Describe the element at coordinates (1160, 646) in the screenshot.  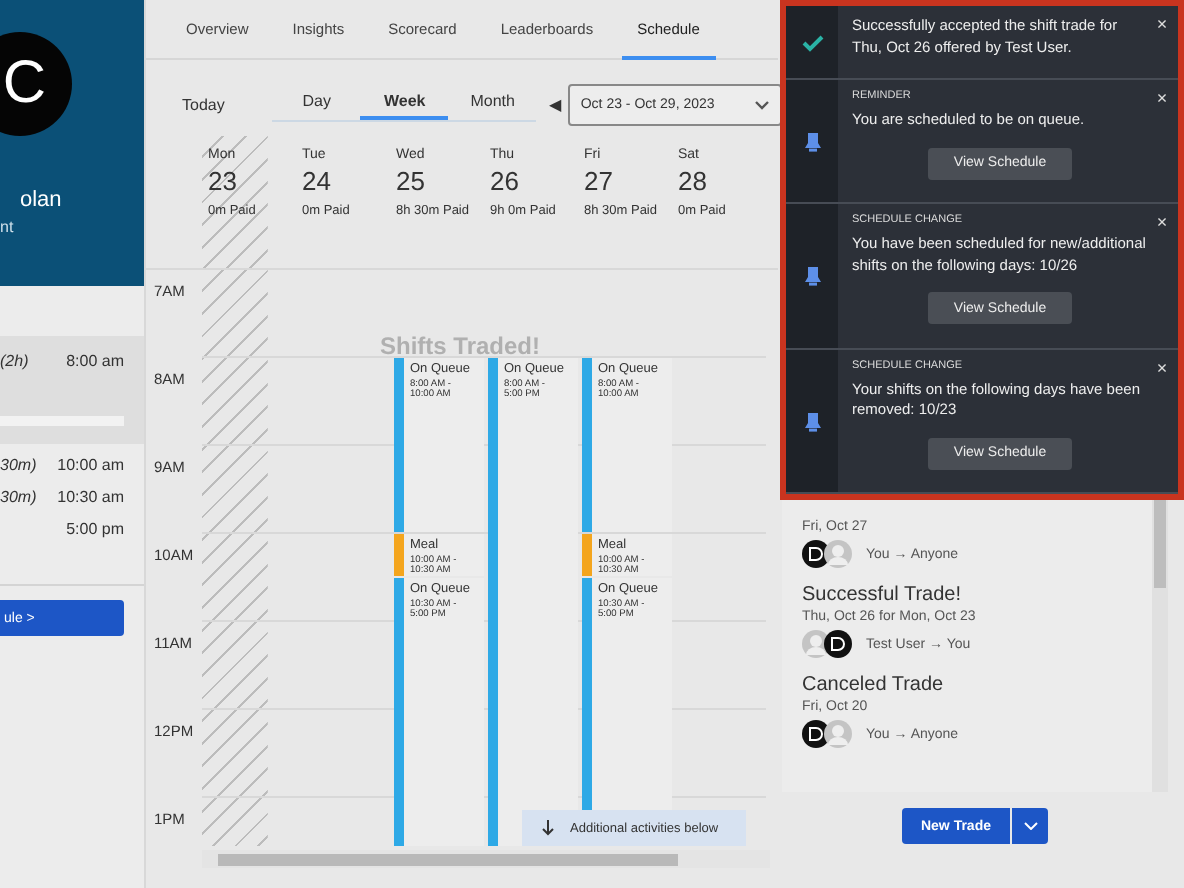
I see `vertical-scrollbar` at that location.